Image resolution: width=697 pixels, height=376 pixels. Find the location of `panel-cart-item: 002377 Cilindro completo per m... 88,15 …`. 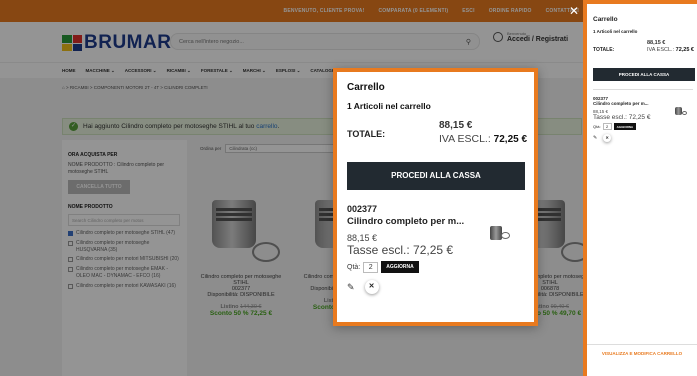

panel-cart-item: 002377 Cilindro completo per m... 88,15 … is located at coordinates (643, 119).